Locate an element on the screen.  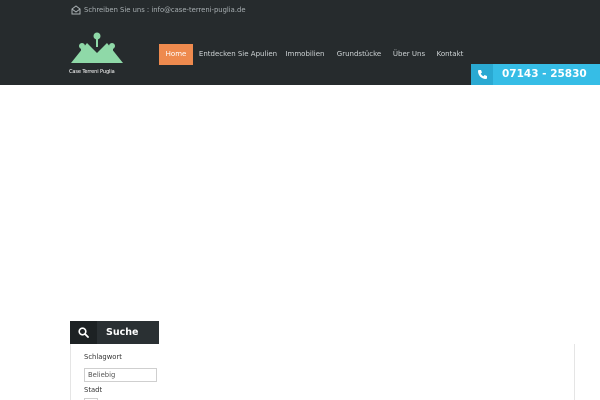
search-widget-header: Suche is located at coordinates (114, 332).